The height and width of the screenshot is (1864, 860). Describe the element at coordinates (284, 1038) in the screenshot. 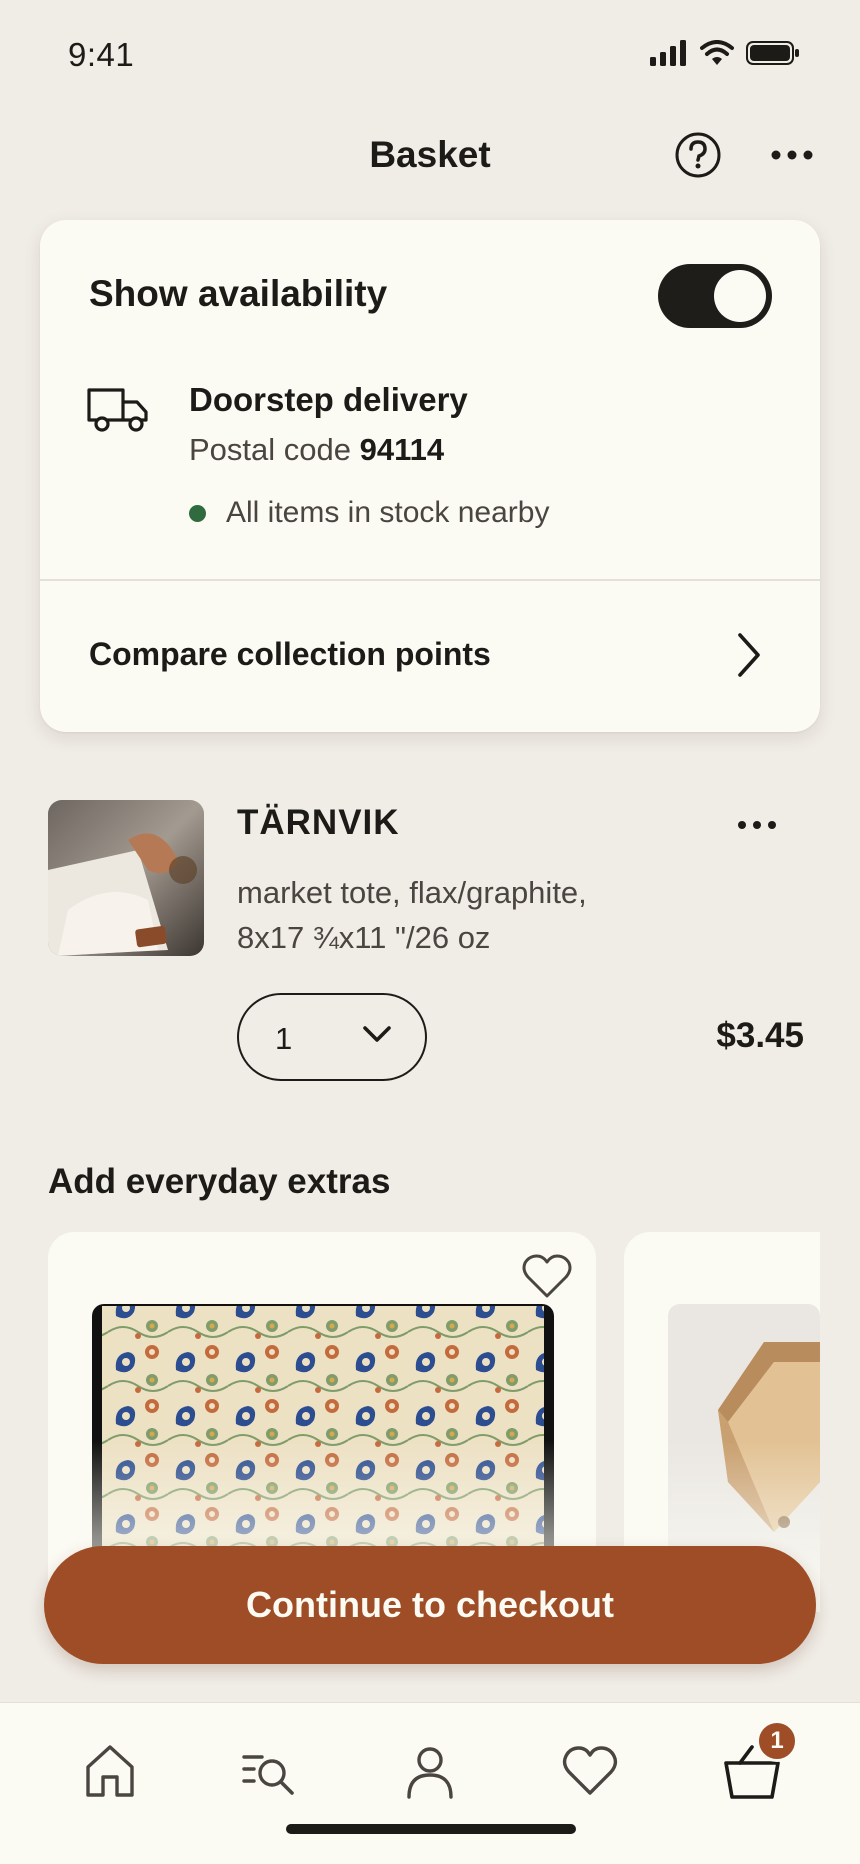

I see `quantity-value: 1` at that location.